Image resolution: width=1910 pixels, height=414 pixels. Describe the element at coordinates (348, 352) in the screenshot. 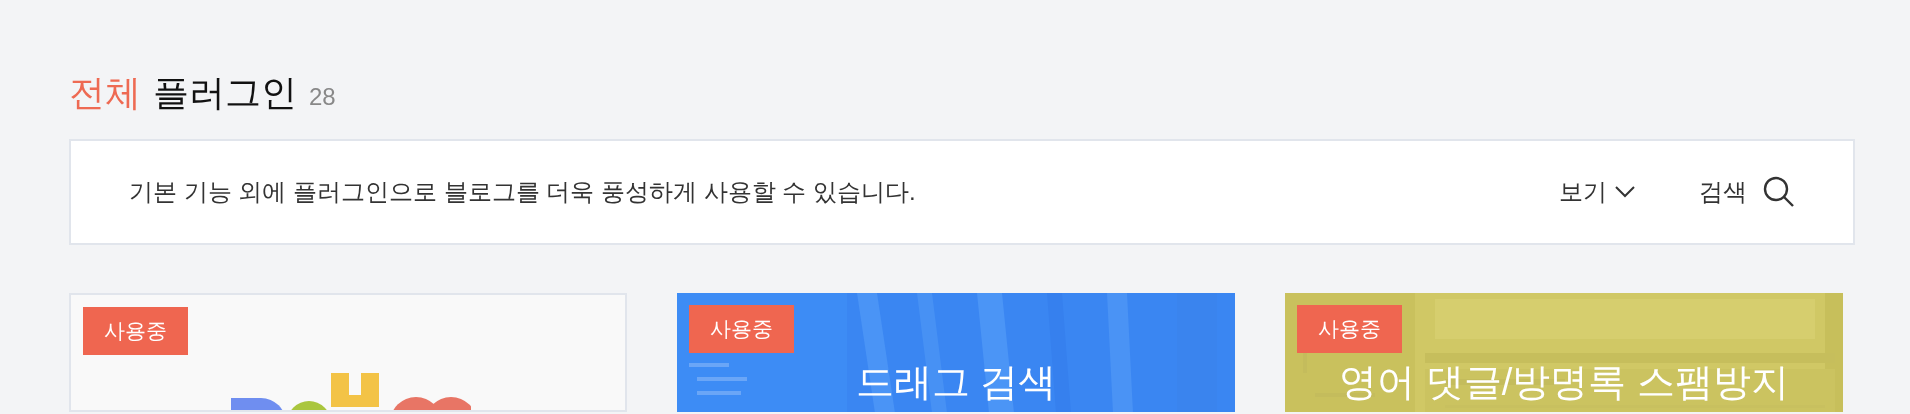

I see `plugin-card: 사용중` at that location.